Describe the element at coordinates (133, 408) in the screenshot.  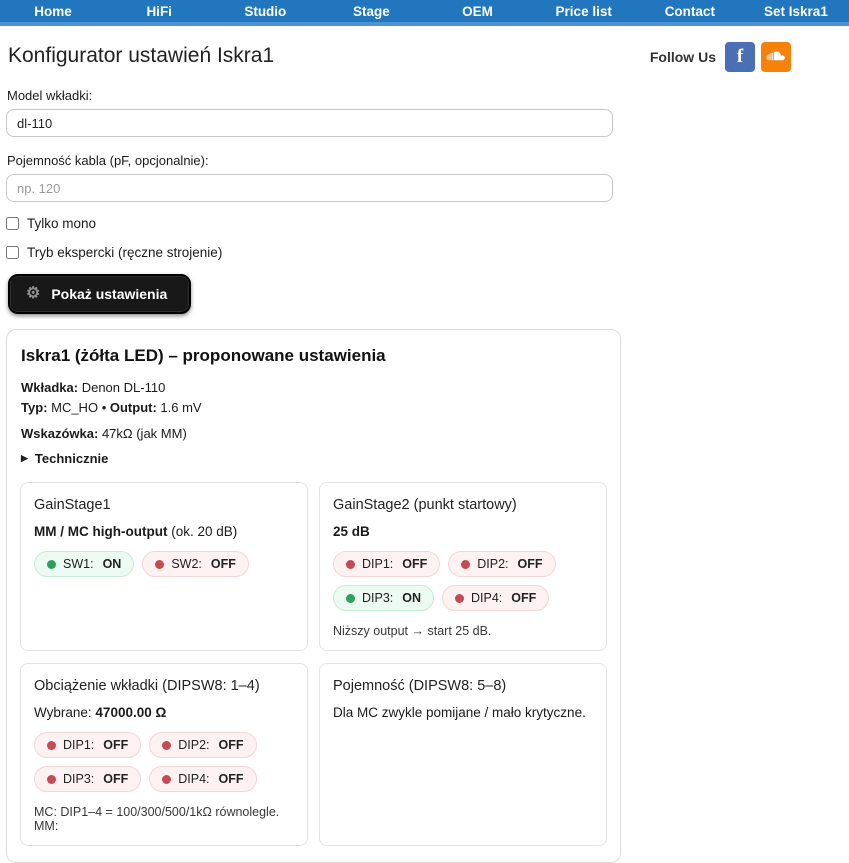
I see `output-label: Output:` at that location.